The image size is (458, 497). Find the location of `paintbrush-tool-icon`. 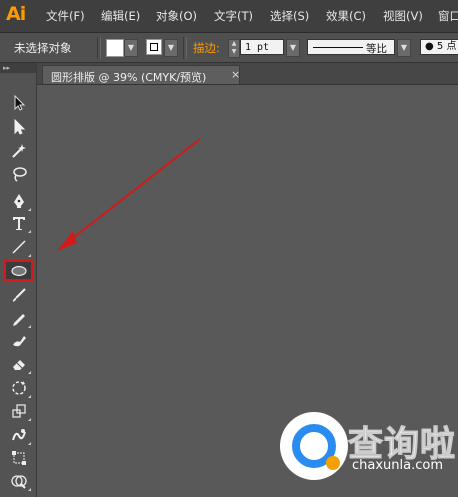

paintbrush-tool-icon is located at coordinates (19, 295).